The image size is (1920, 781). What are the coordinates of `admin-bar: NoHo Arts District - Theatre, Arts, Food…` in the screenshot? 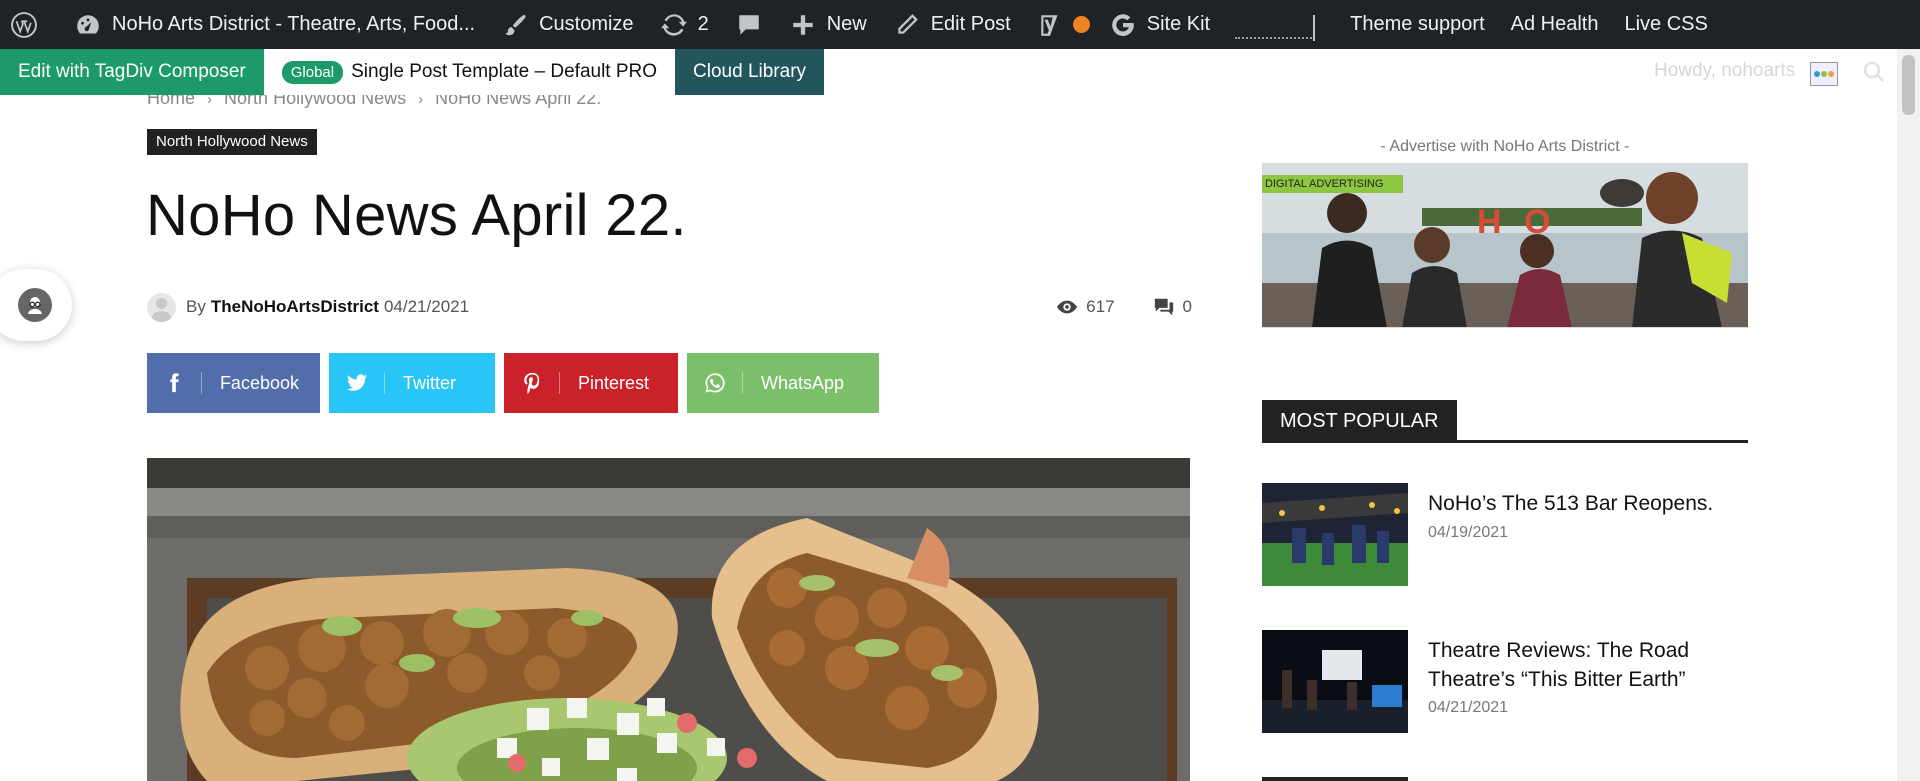 It's located at (960, 24).